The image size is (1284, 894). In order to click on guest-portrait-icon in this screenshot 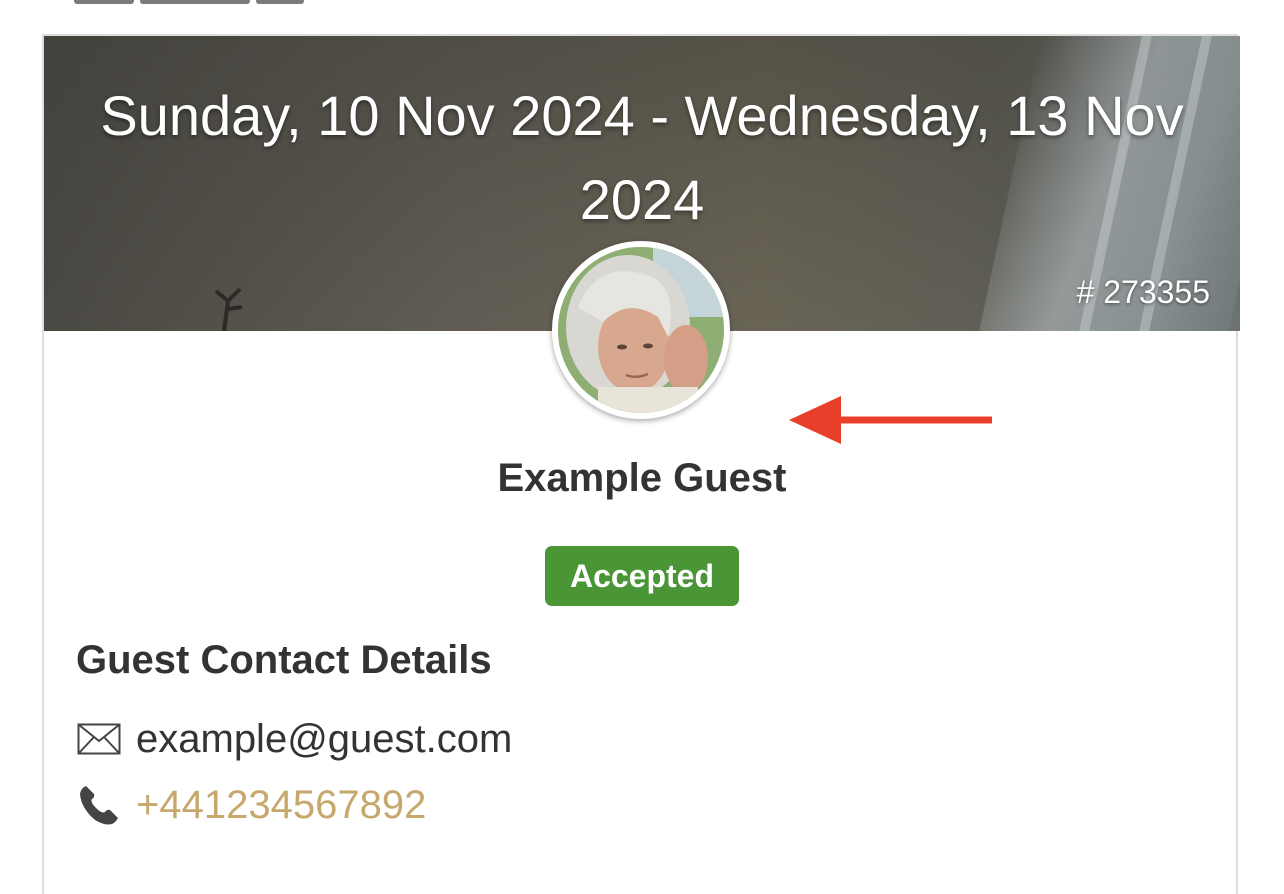, I will do `click(641, 330)`.